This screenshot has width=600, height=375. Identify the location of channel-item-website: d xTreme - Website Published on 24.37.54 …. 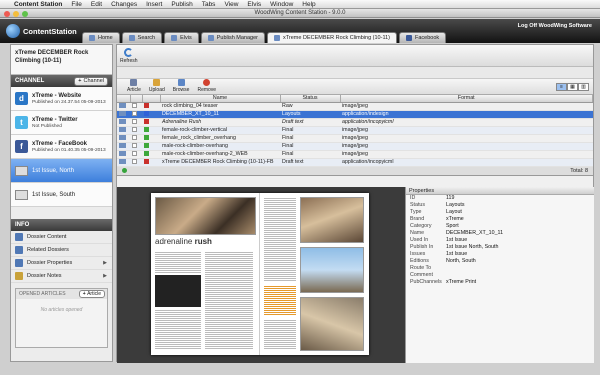
(61, 99).